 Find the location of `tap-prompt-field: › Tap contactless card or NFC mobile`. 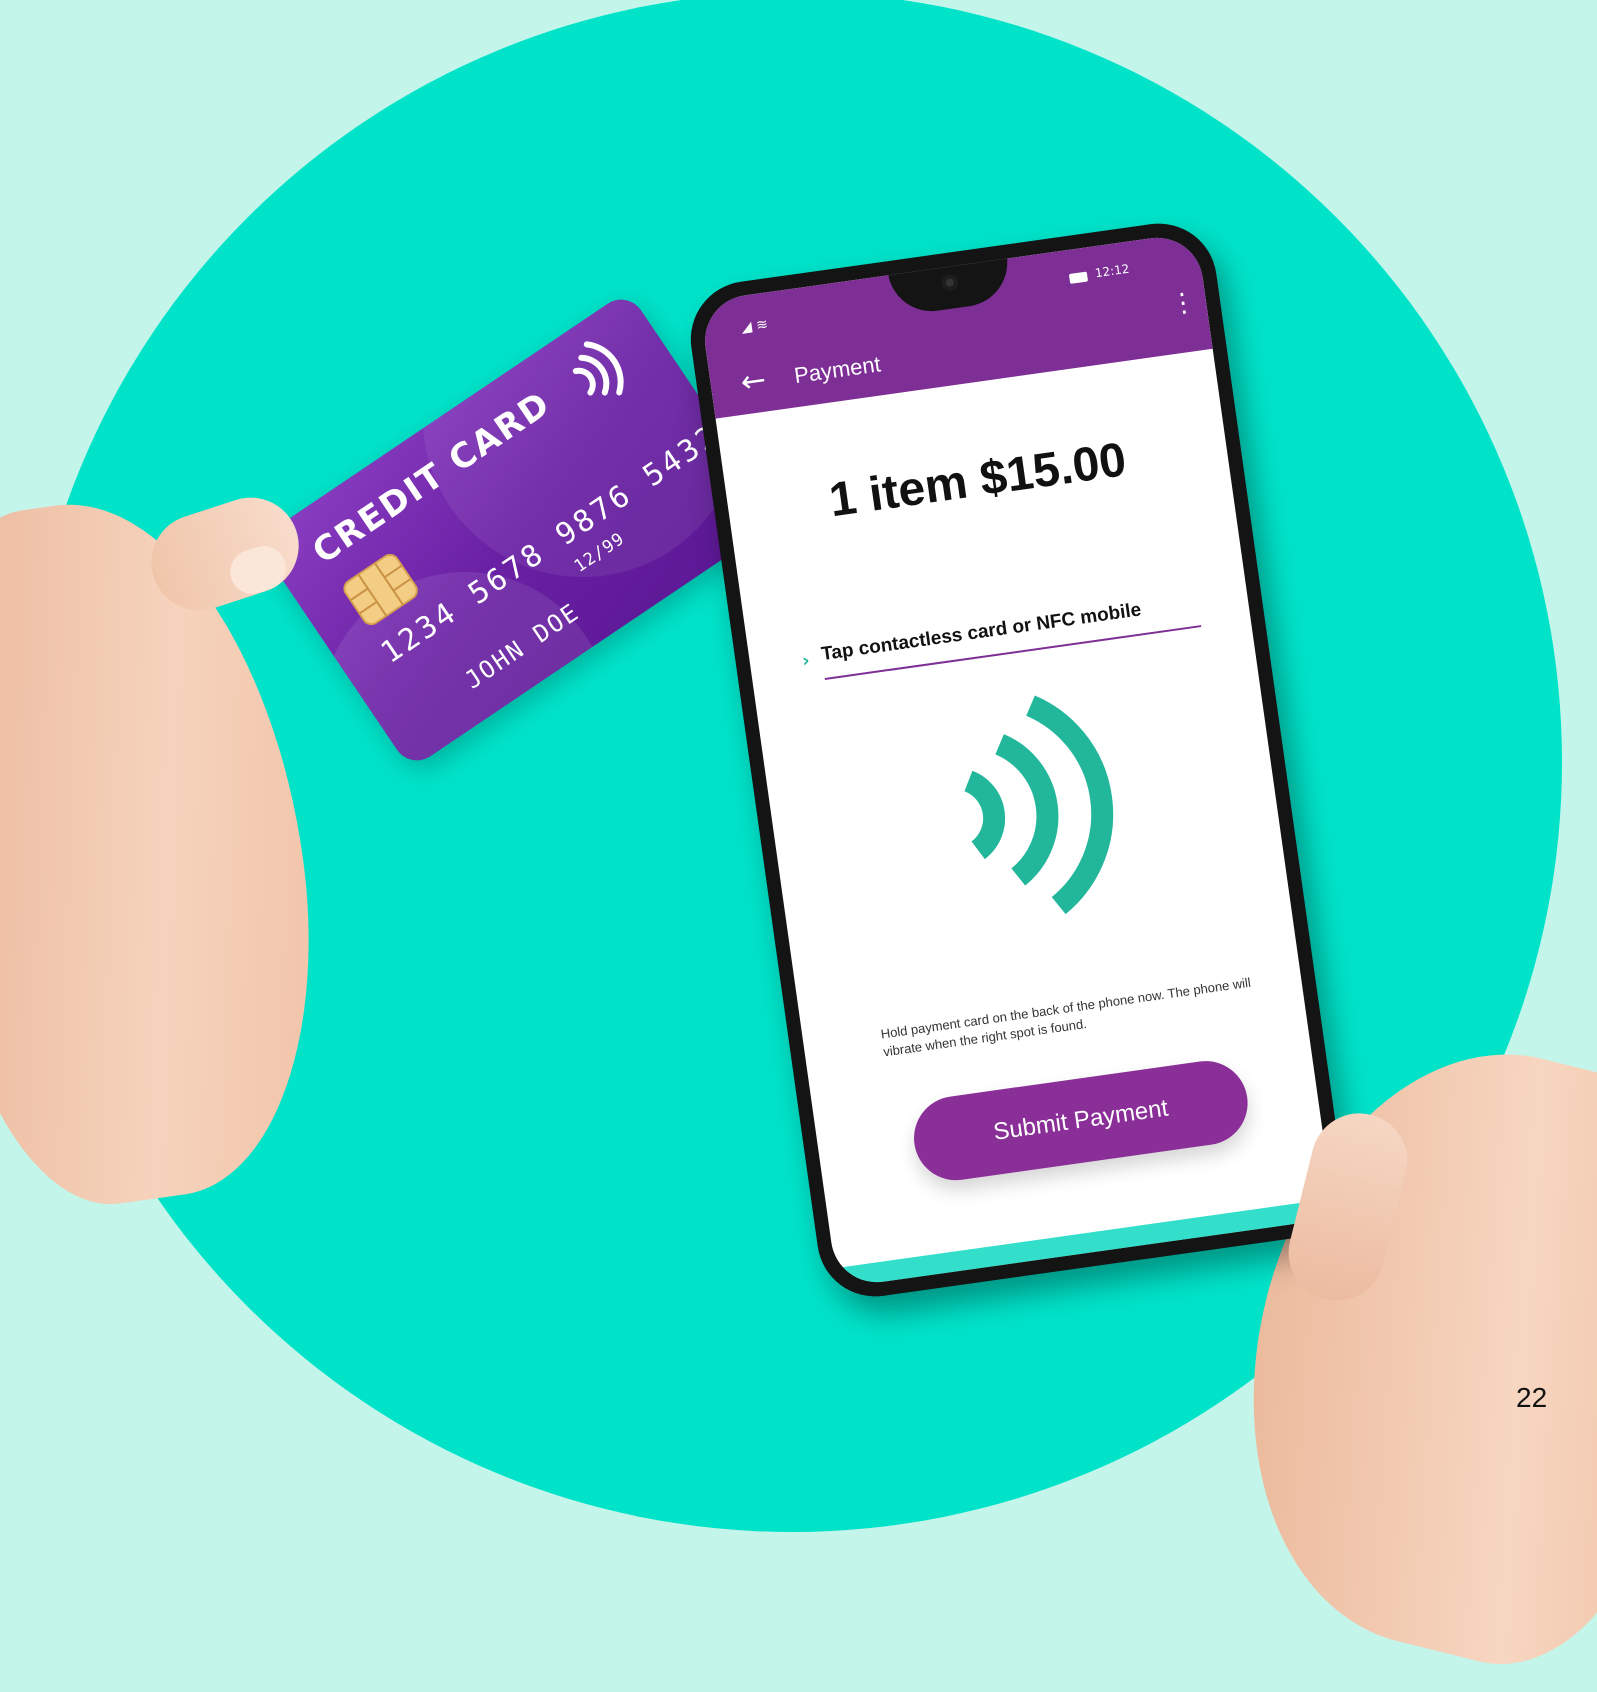

tap-prompt-field: › Tap contactless card or NFC mobile is located at coordinates (1001, 635).